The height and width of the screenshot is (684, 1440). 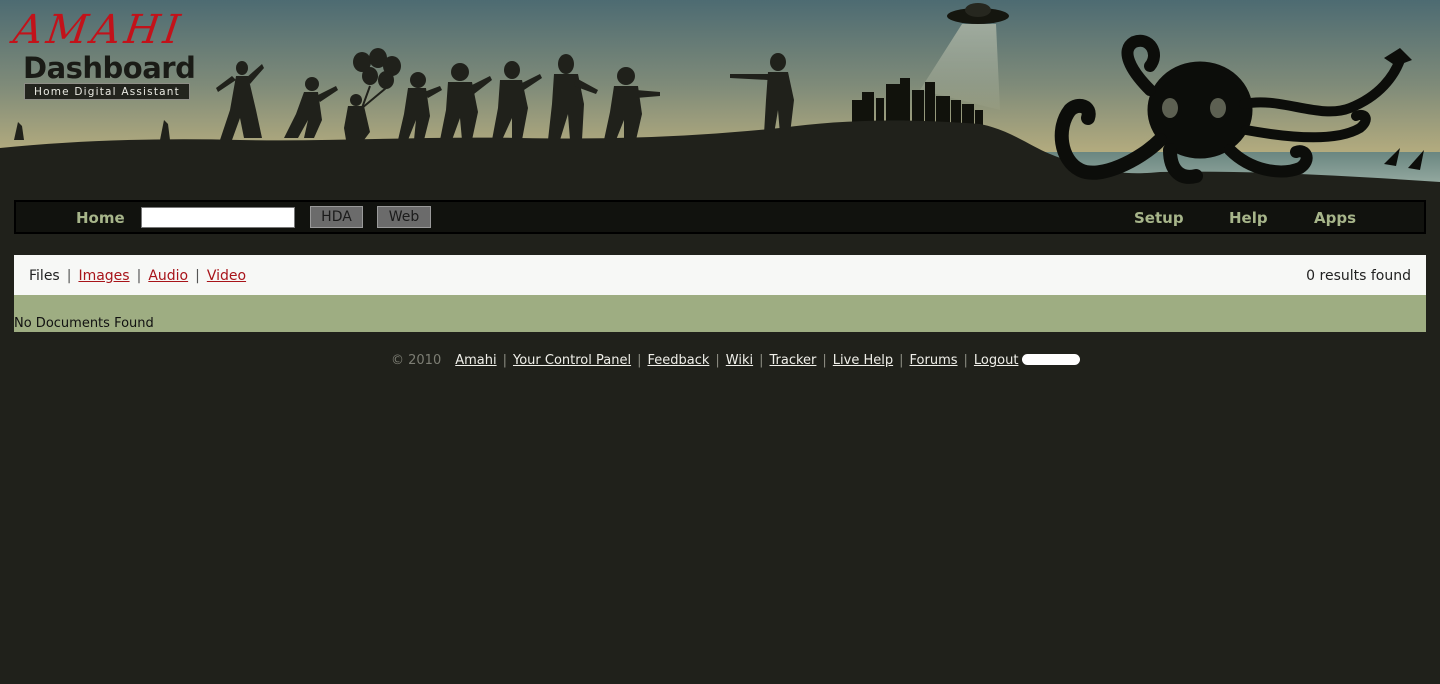 I want to click on footer-control-panel-link: Your Control Panel, so click(x=572, y=360).